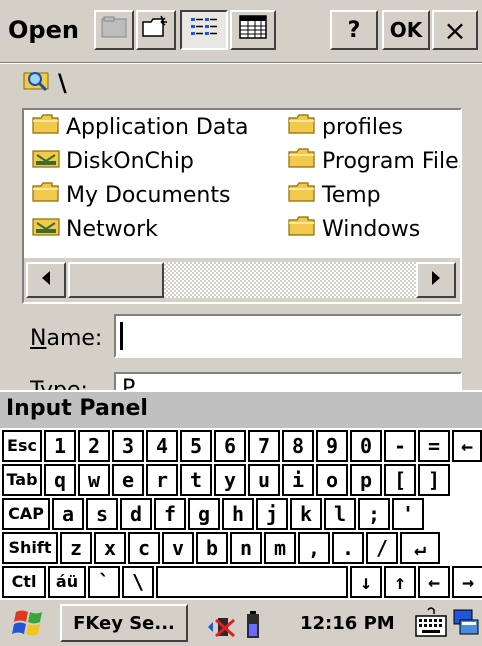 The width and height of the screenshot is (482, 646). I want to click on ok-button: OK, so click(406, 30).